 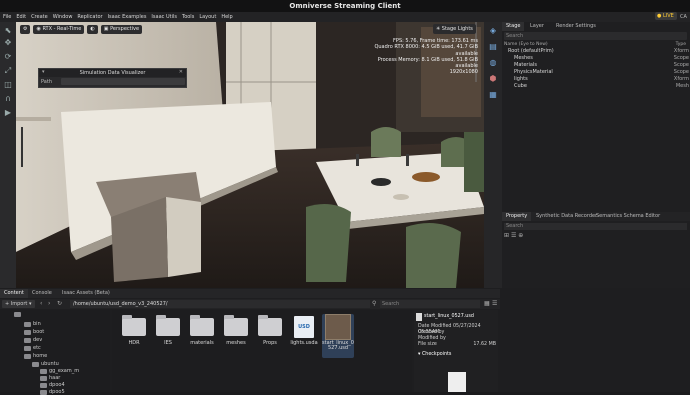 What do you see at coordinates (34, 332) in the screenshot?
I see `tree-item-boot: boot` at bounding box center [34, 332].